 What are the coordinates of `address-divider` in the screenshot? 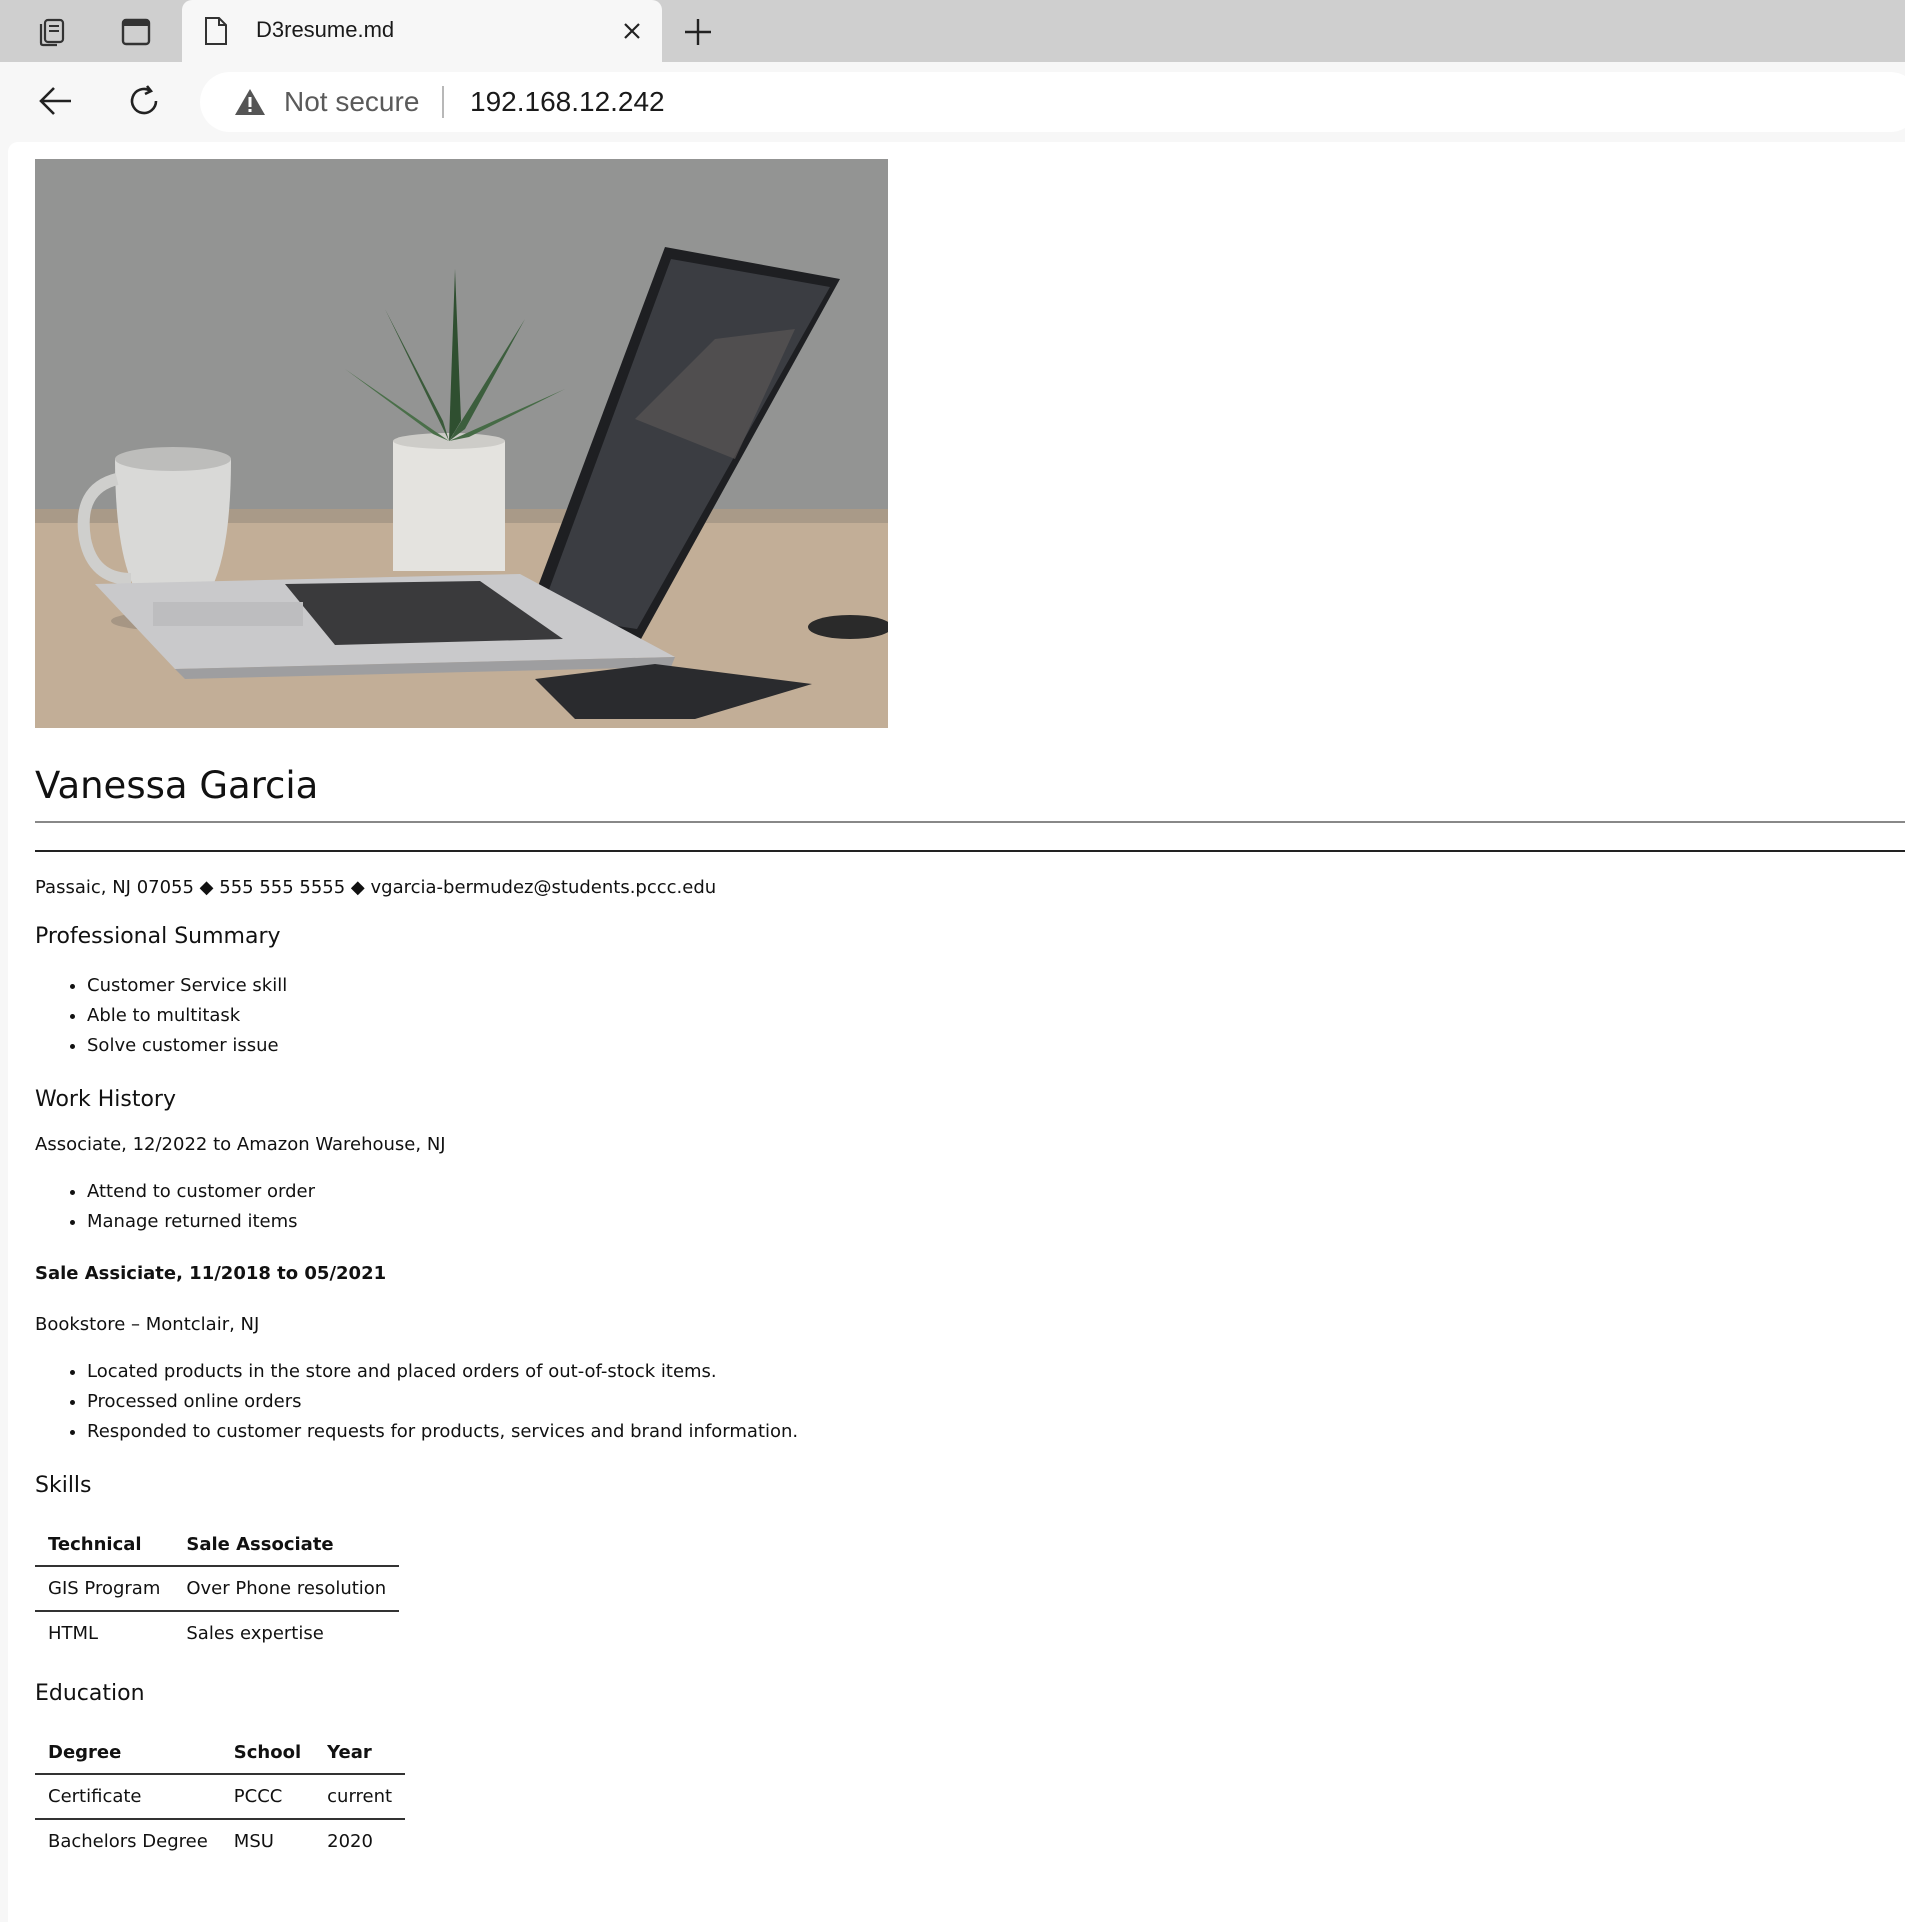 It's located at (443, 102).